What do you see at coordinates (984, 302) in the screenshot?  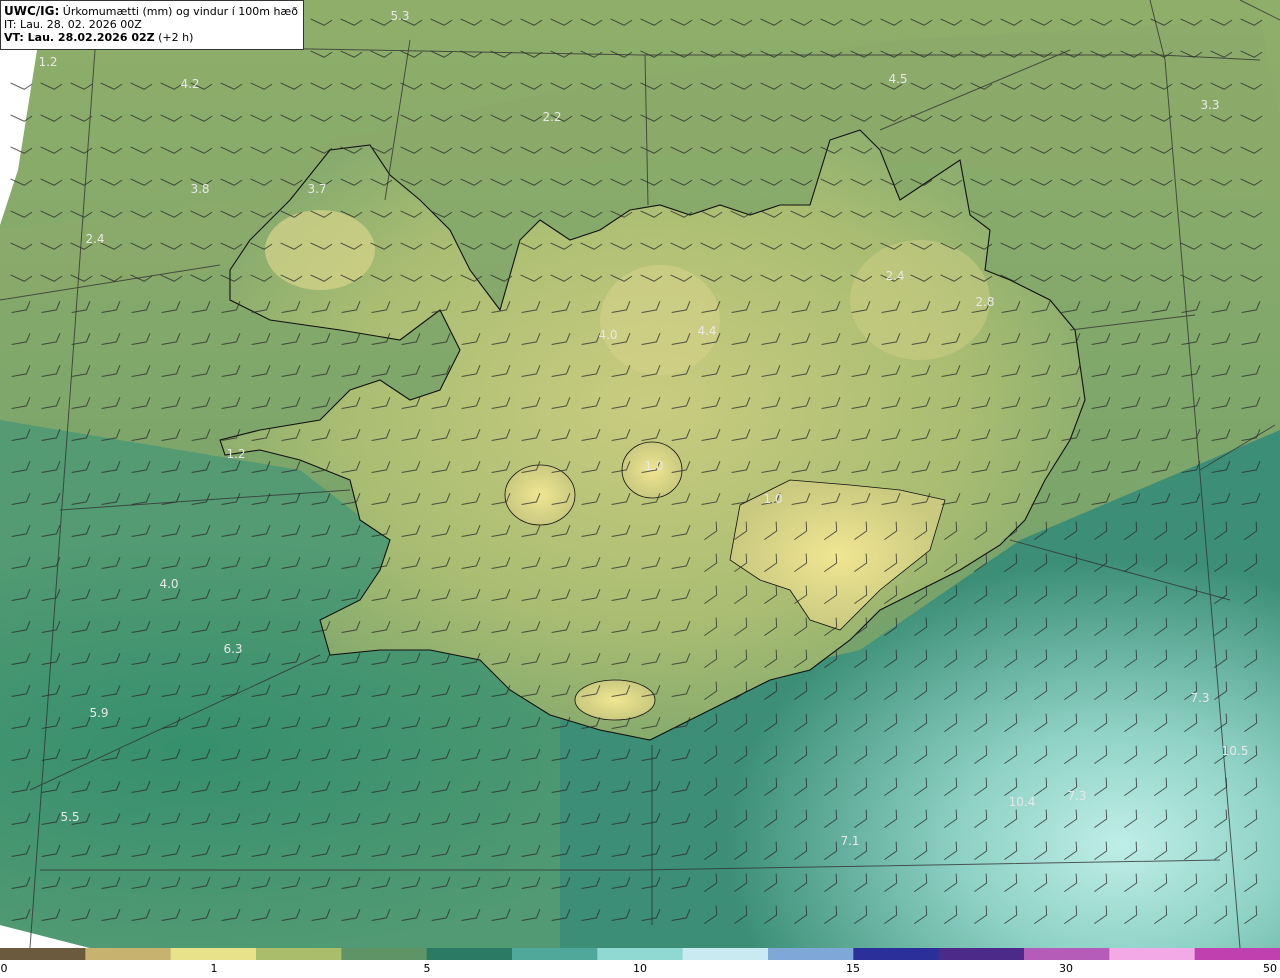 I see `value-label: 2.8` at bounding box center [984, 302].